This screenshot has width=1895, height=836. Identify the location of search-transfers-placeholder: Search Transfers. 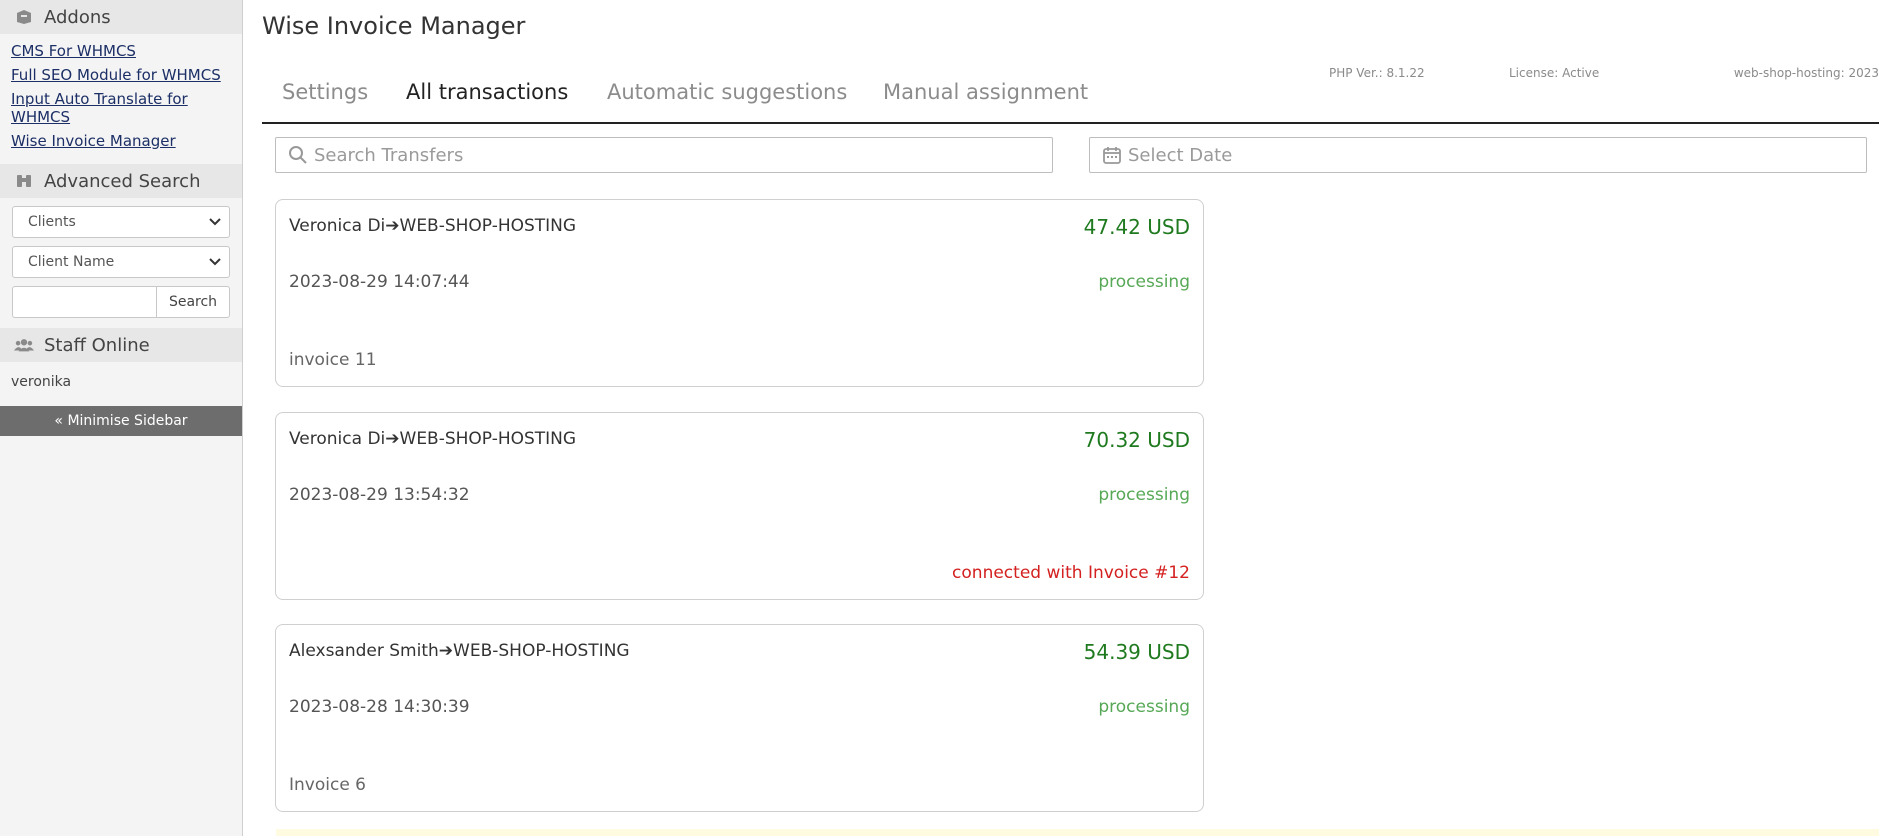
(389, 155).